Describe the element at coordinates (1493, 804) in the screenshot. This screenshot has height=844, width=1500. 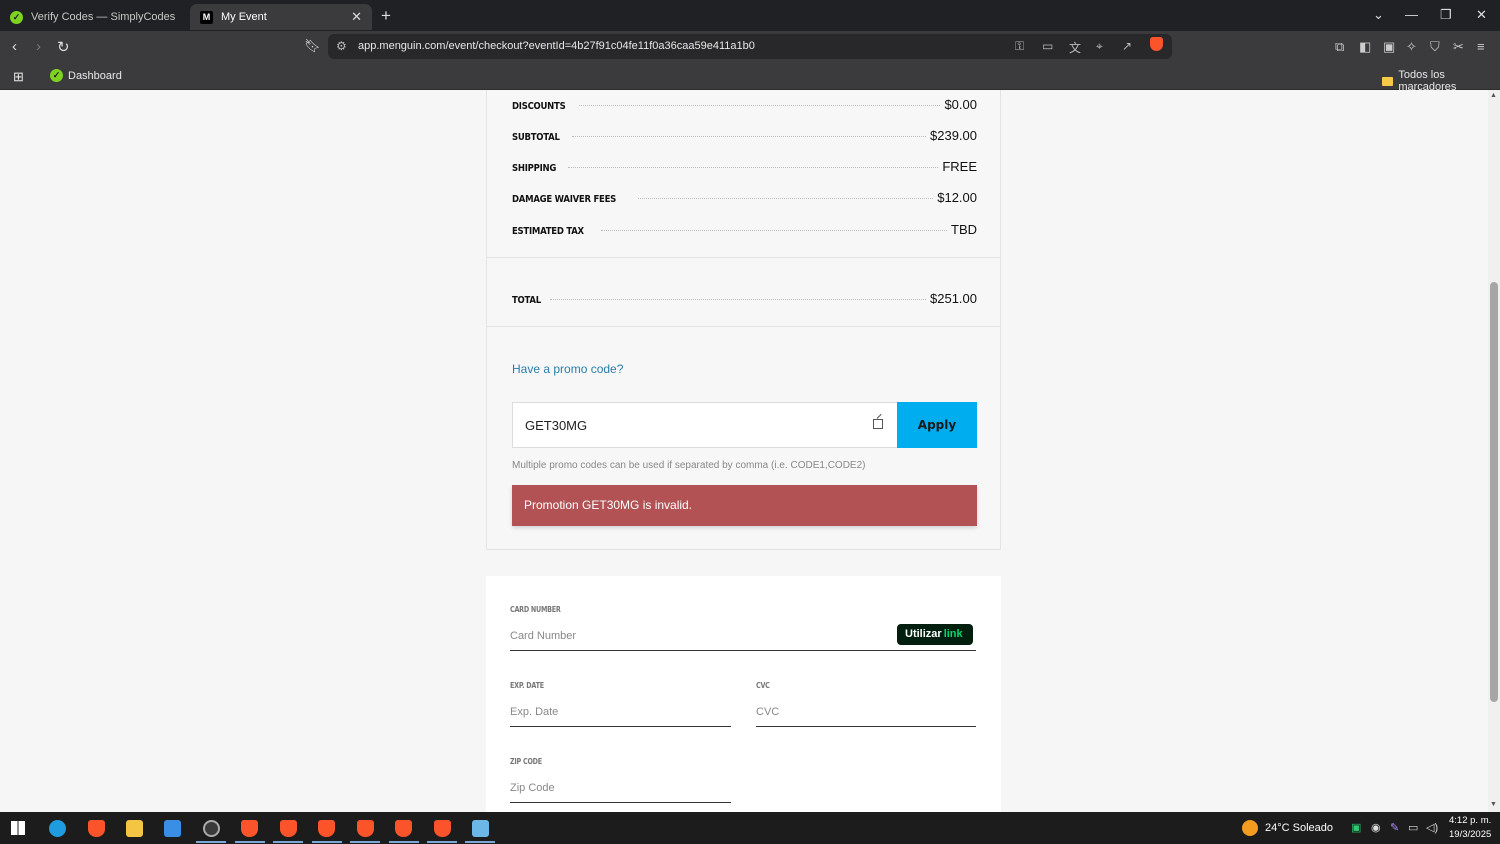
I see `scroll-down-icon: ▼` at that location.